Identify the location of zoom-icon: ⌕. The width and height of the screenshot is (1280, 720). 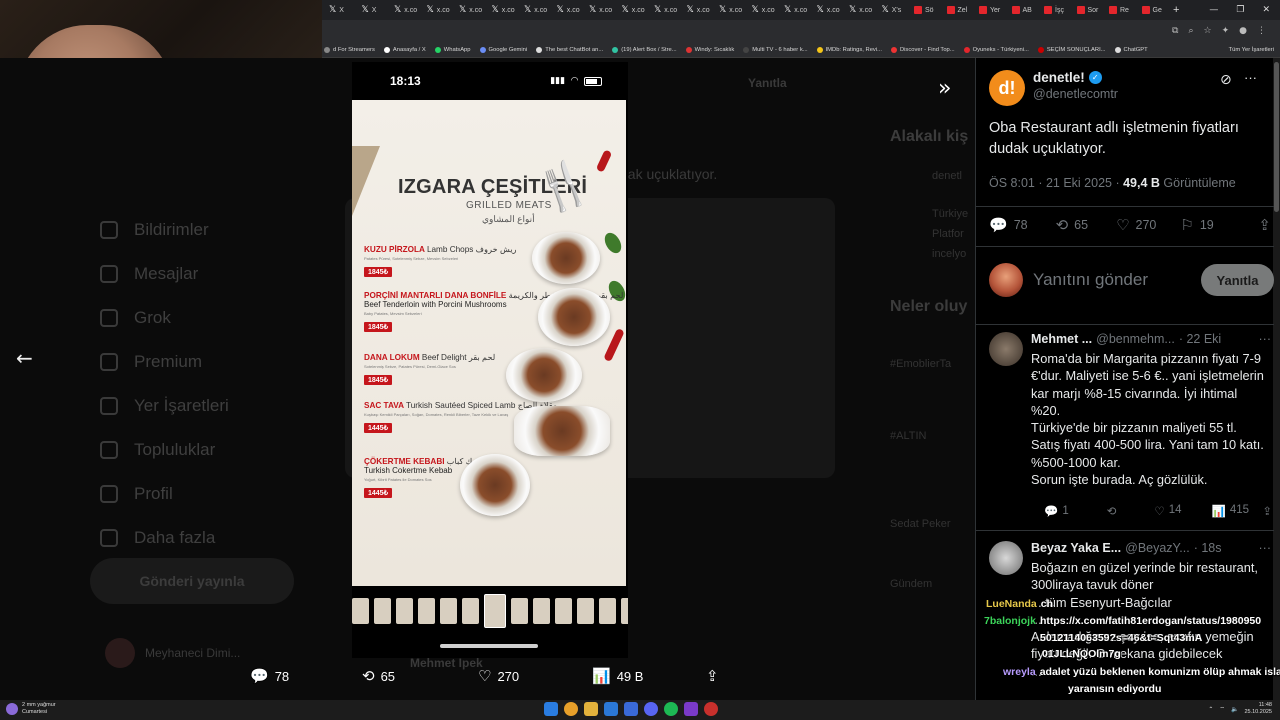
(1190, 31).